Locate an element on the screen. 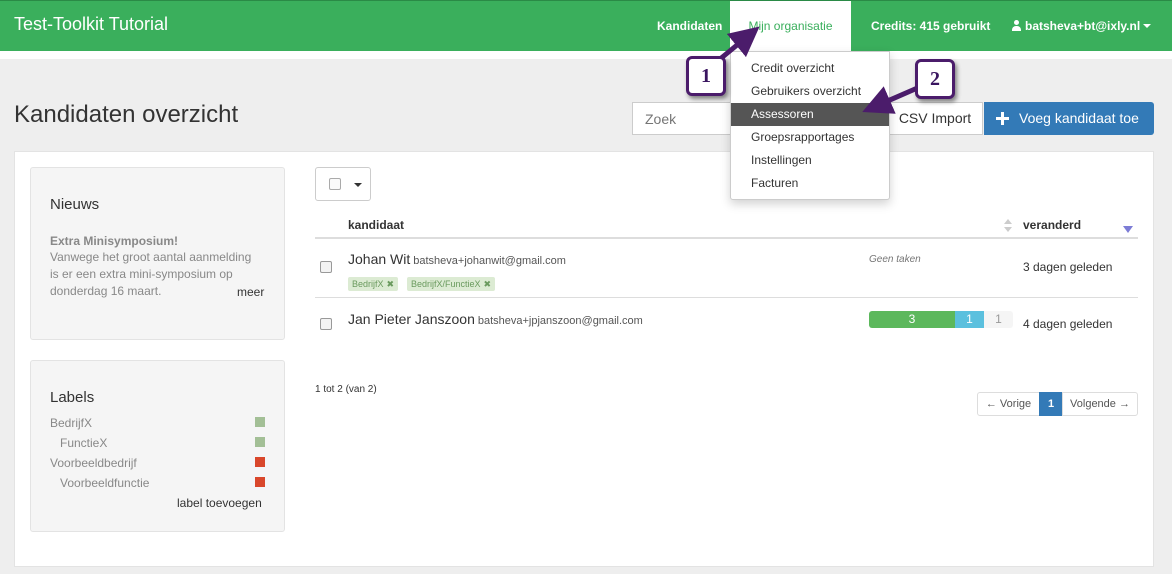  annotation-callout-2: 2 is located at coordinates (935, 79).